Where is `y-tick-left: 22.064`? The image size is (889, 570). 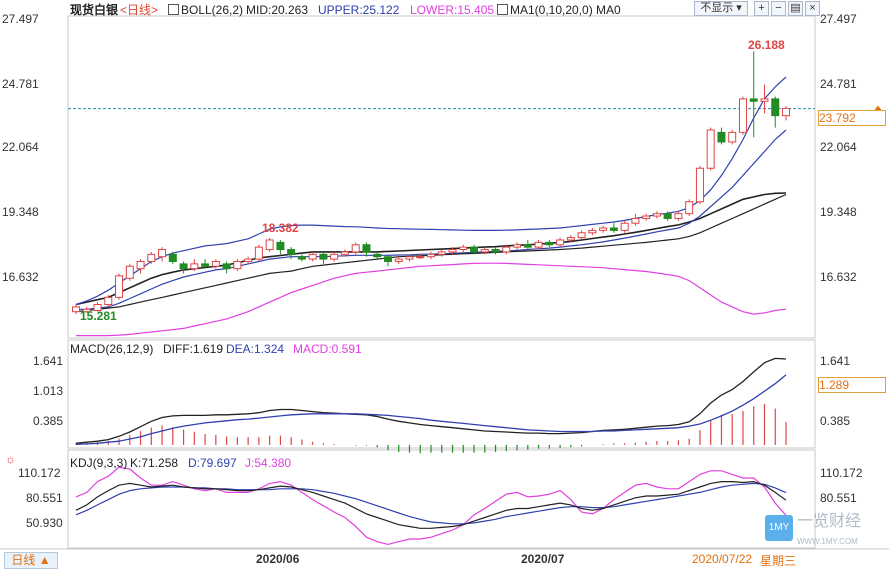 y-tick-left: 22.064 is located at coordinates (20, 147).